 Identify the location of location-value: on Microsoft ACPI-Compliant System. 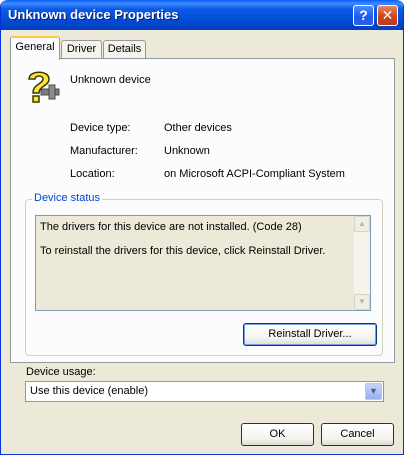
(254, 174).